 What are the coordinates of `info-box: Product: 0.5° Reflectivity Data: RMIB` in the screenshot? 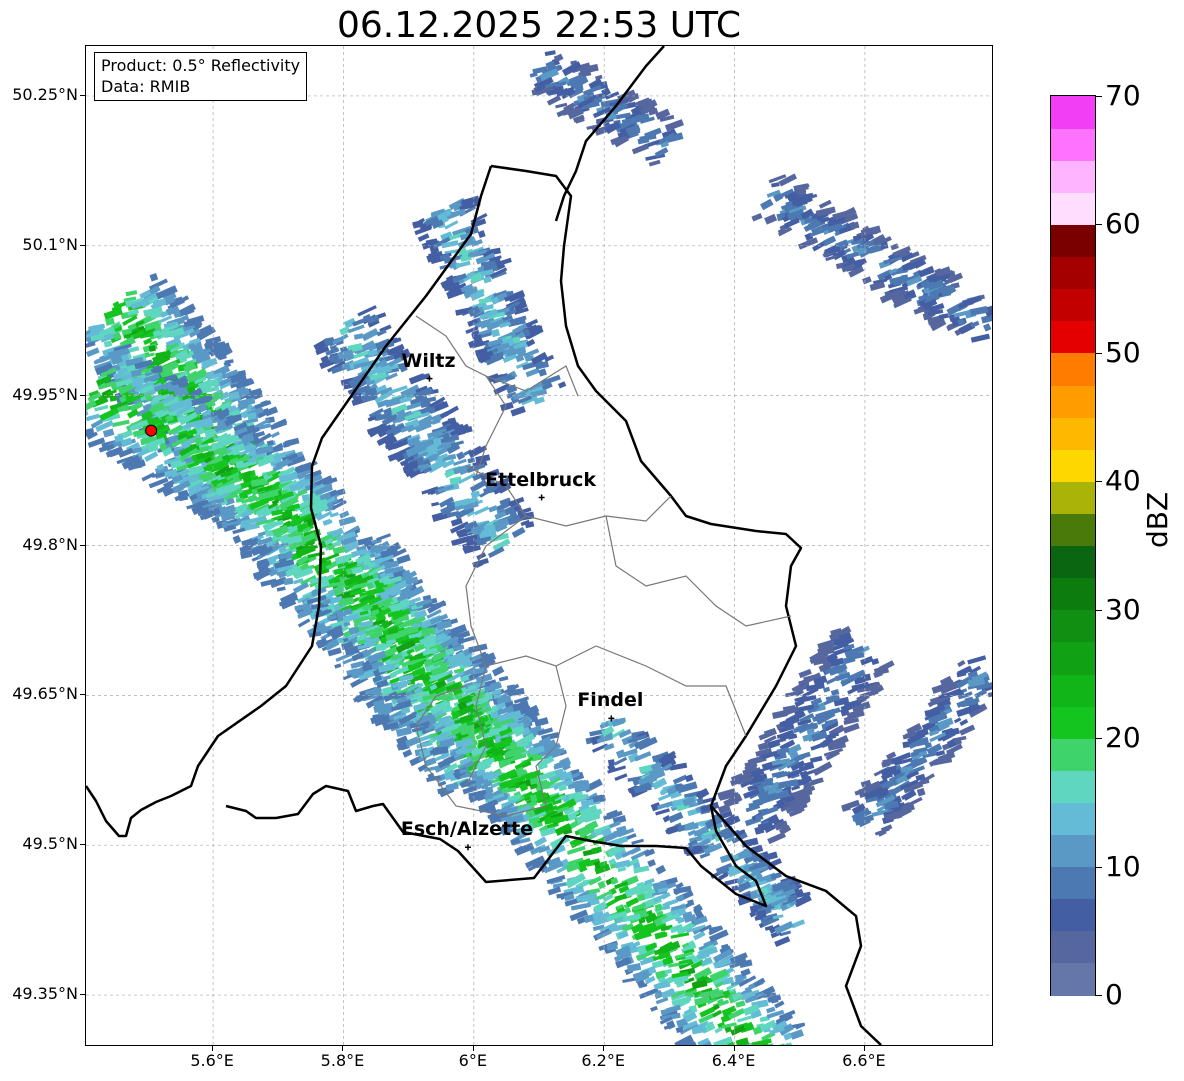 It's located at (201, 76).